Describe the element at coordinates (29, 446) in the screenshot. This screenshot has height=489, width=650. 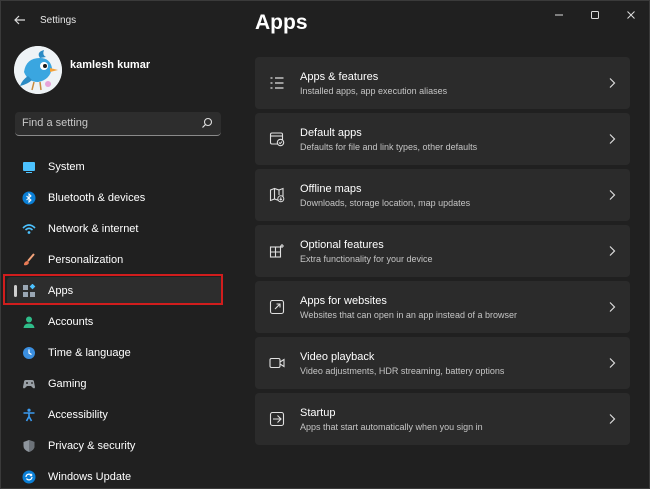
I see `shield-icon` at that location.